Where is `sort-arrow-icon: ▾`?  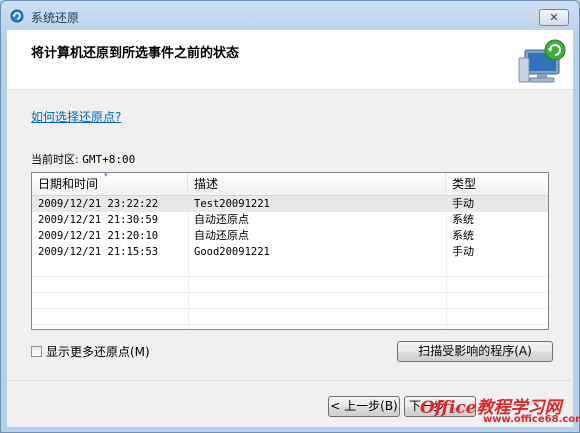 sort-arrow-icon: ▾ is located at coordinates (106, 175).